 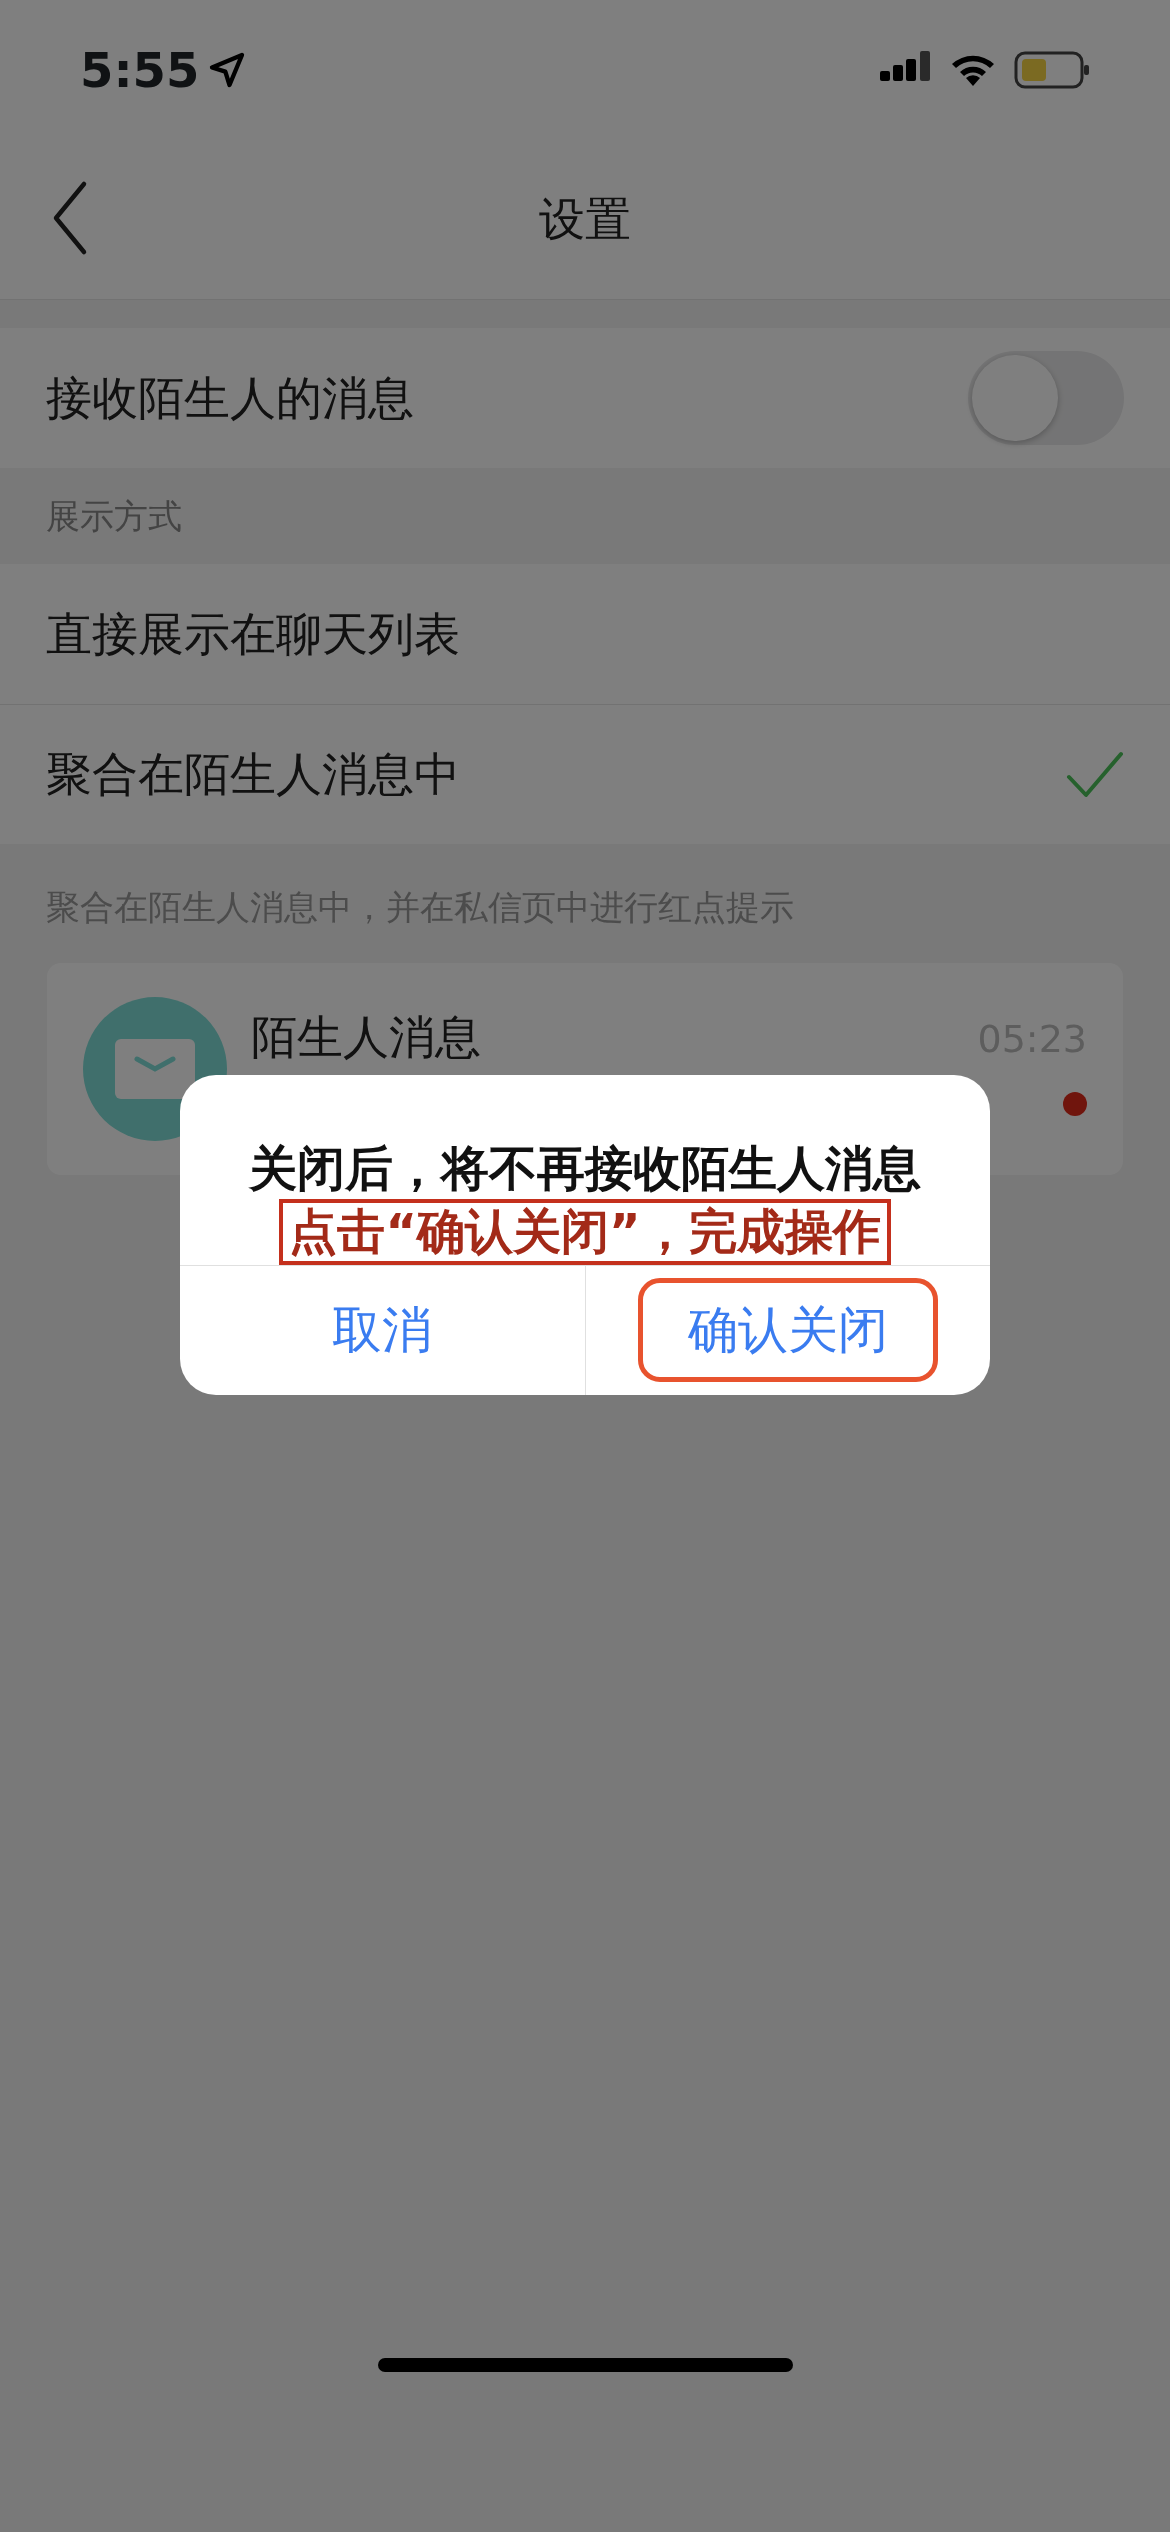 What do you see at coordinates (230, 398) in the screenshot?
I see `setting-label: 接收陌生人的消息` at bounding box center [230, 398].